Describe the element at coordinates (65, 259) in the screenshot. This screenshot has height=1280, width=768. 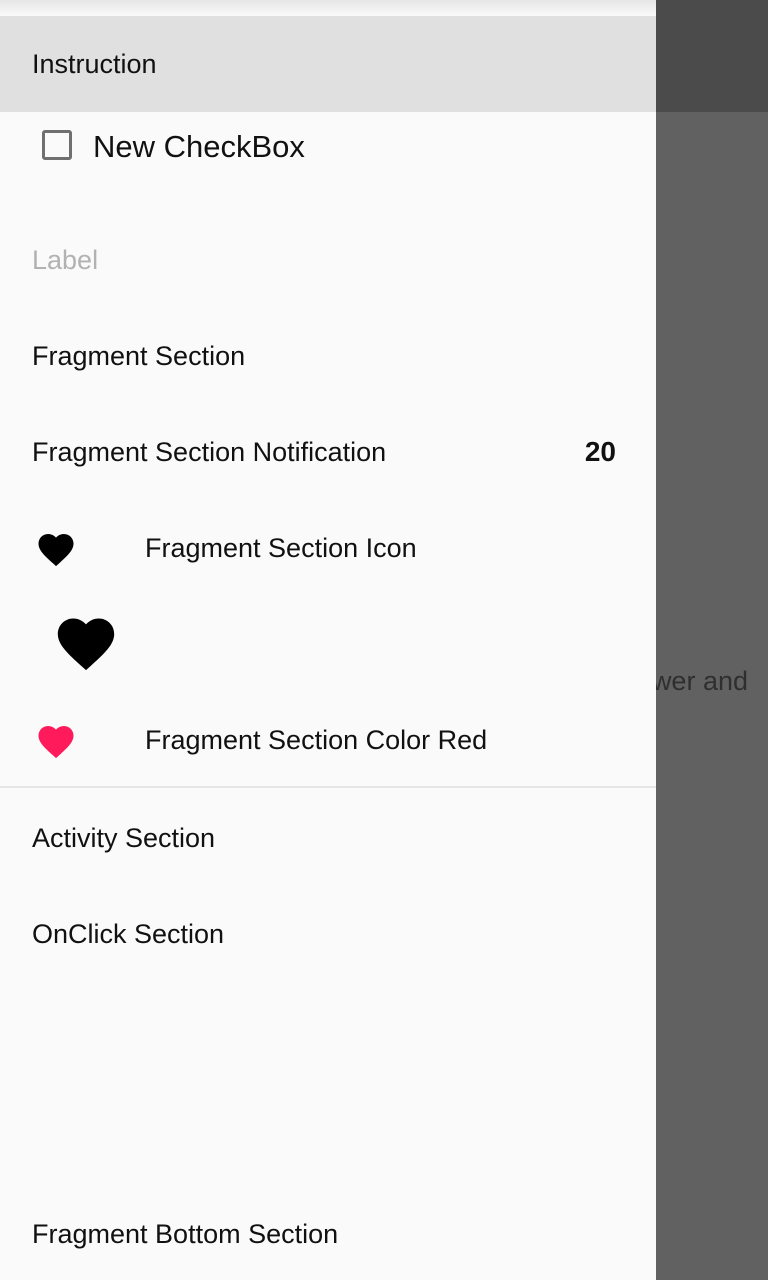
I see `section-label-text: Label` at that location.